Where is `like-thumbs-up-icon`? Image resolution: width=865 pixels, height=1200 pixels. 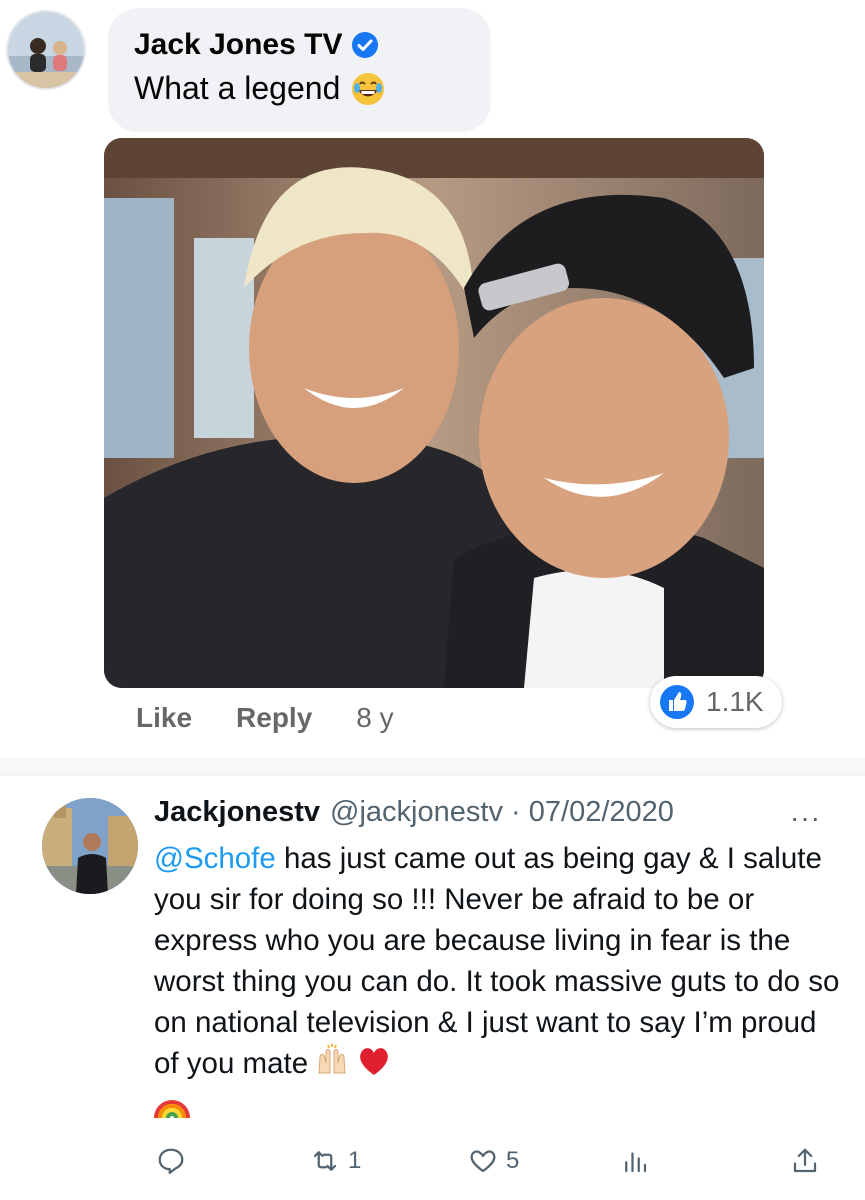
like-thumbs-up-icon is located at coordinates (677, 702).